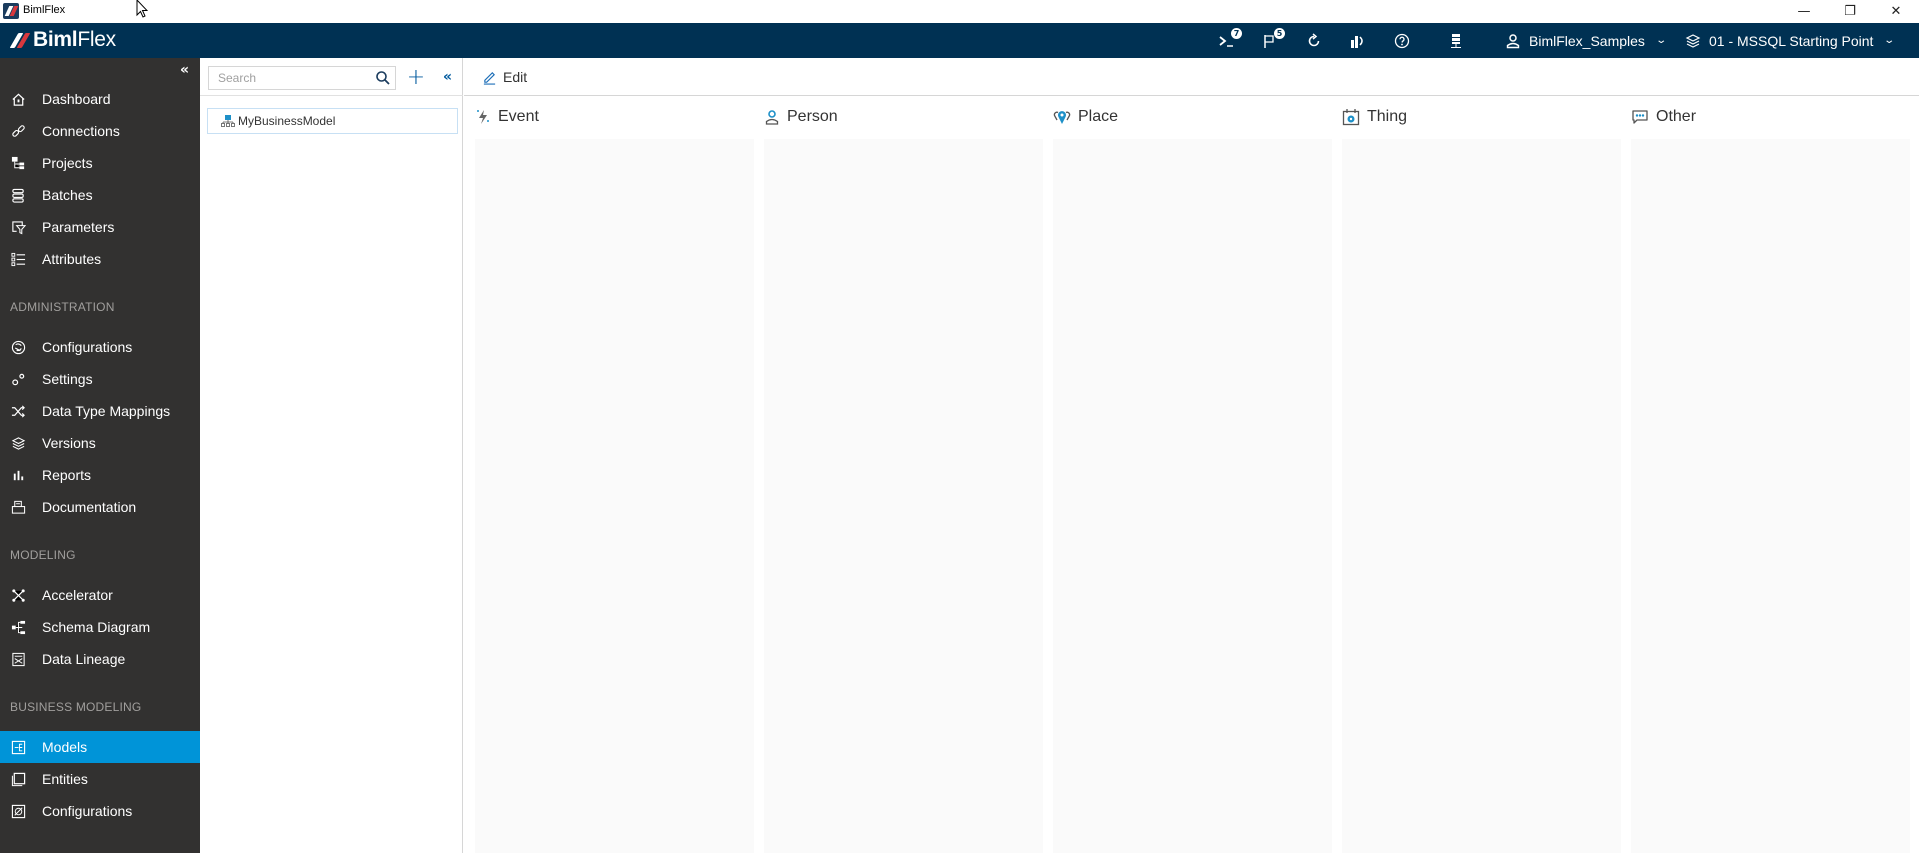  What do you see at coordinates (1693, 41) in the screenshot?
I see `layers-icon` at bounding box center [1693, 41].